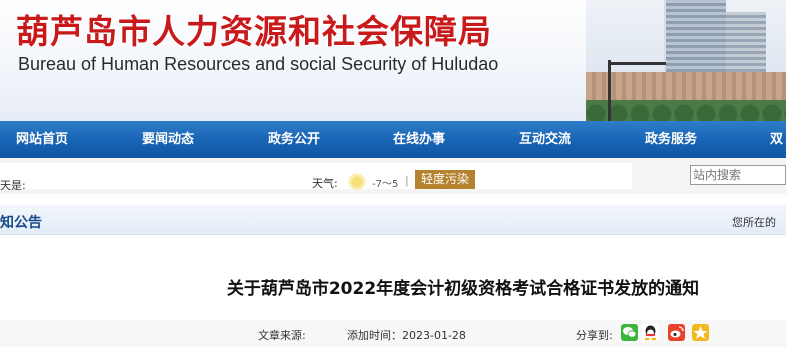 The width and height of the screenshot is (786, 347). I want to click on nav-item-government-services: 政务服务, so click(671, 139).